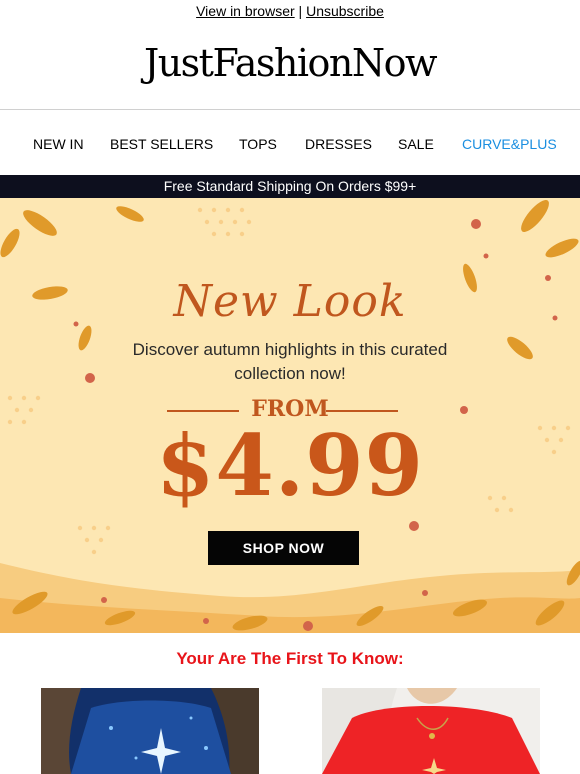 This screenshot has width=580, height=774. I want to click on from-line-right, so click(362, 411).